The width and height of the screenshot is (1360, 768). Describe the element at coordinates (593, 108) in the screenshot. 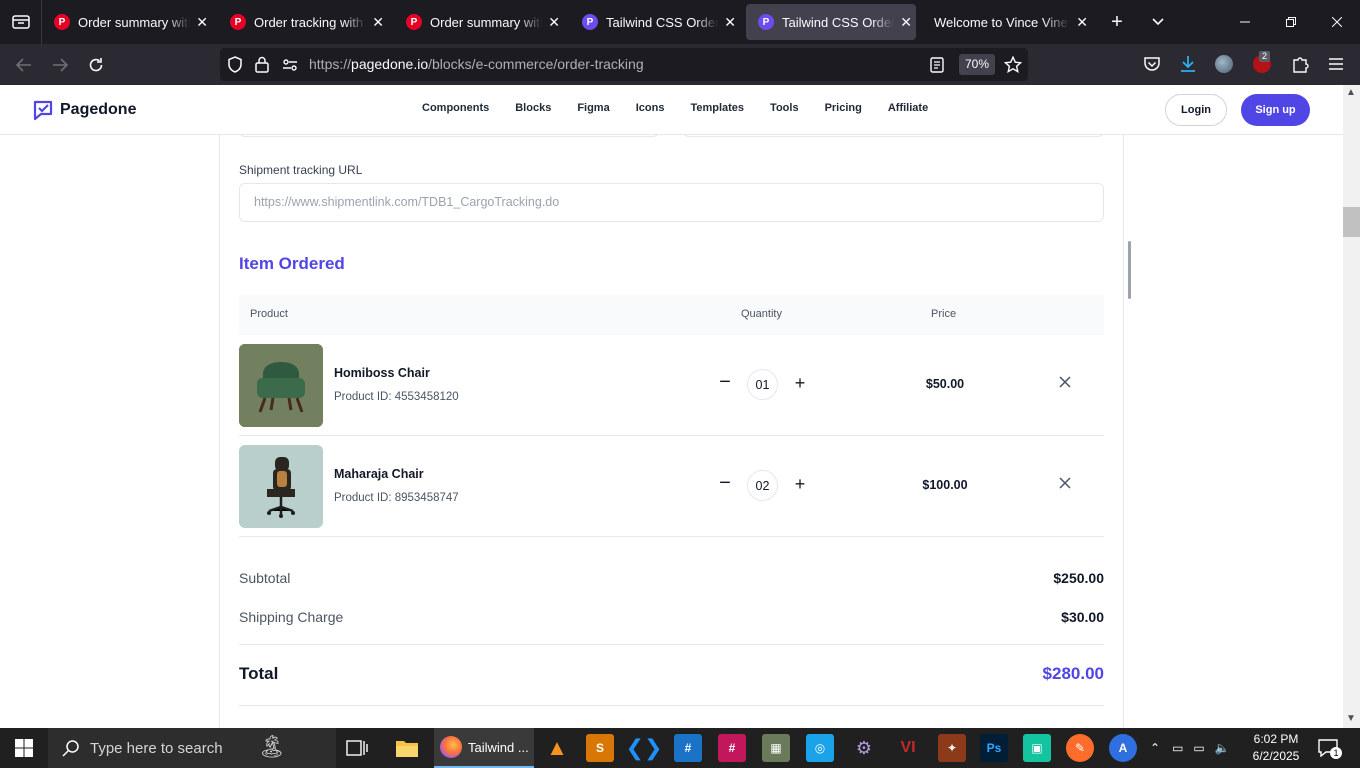

I see `menu-figma: Figma` at that location.